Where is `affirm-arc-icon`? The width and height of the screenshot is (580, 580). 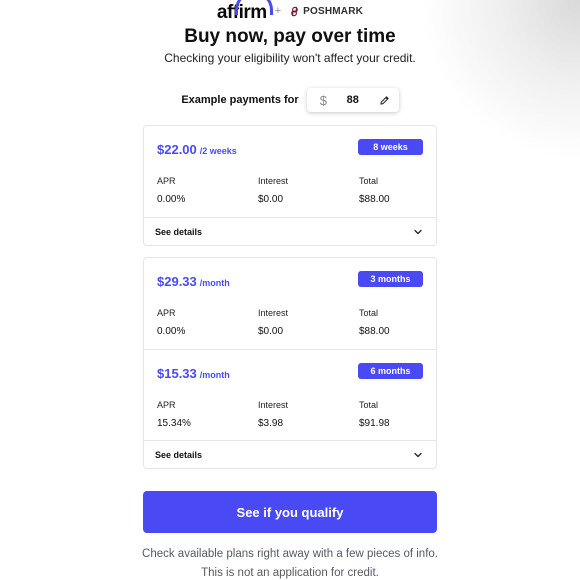
affirm-arc-icon is located at coordinates (253, 7).